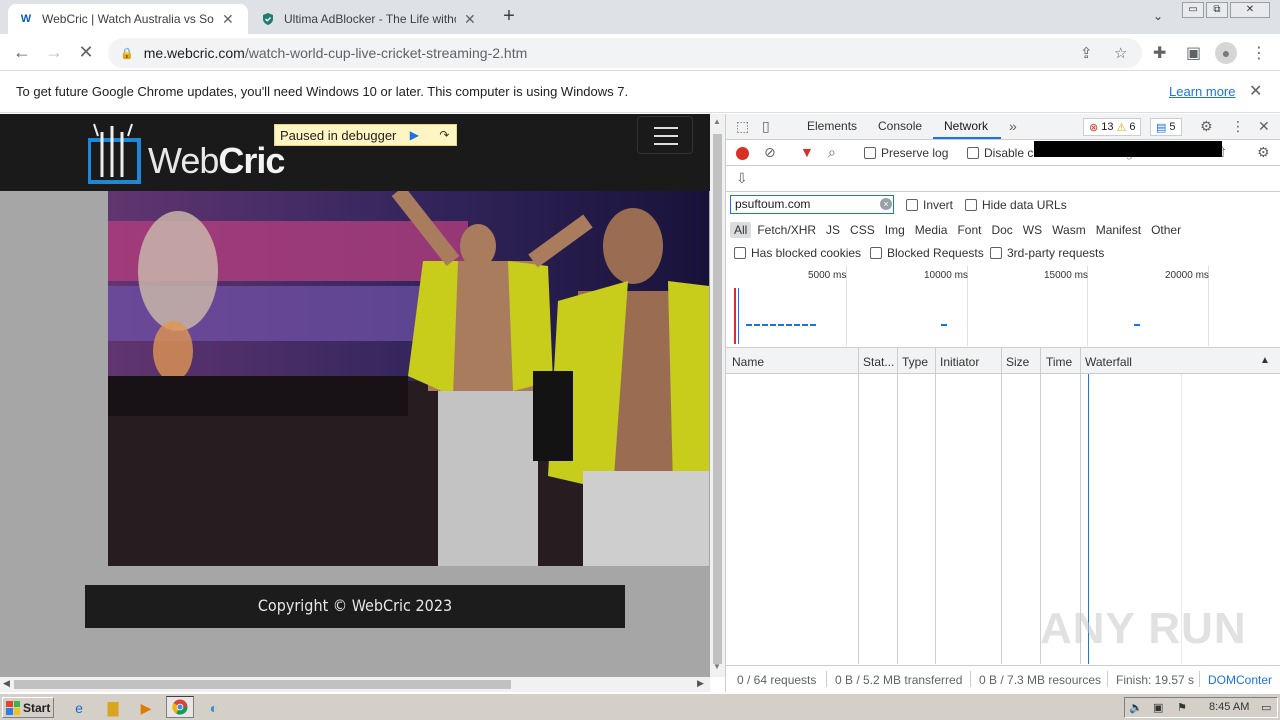 This screenshot has height=720, width=1280. Describe the element at coordinates (127, 53) in the screenshot. I see `lock-icon: 🔒` at that location.